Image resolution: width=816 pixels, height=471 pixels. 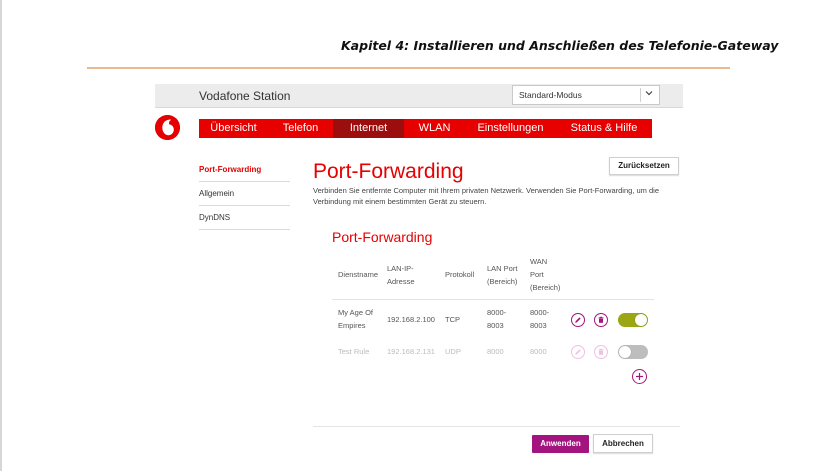 What do you see at coordinates (356, 319) in the screenshot?
I see `cell-service-name: My Age Of Empires` at bounding box center [356, 319].